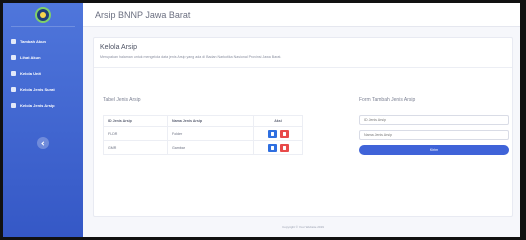 The width and height of the screenshot is (526, 240). Describe the element at coordinates (135, 133) in the screenshot. I see `cell-id: FLDR` at that location.